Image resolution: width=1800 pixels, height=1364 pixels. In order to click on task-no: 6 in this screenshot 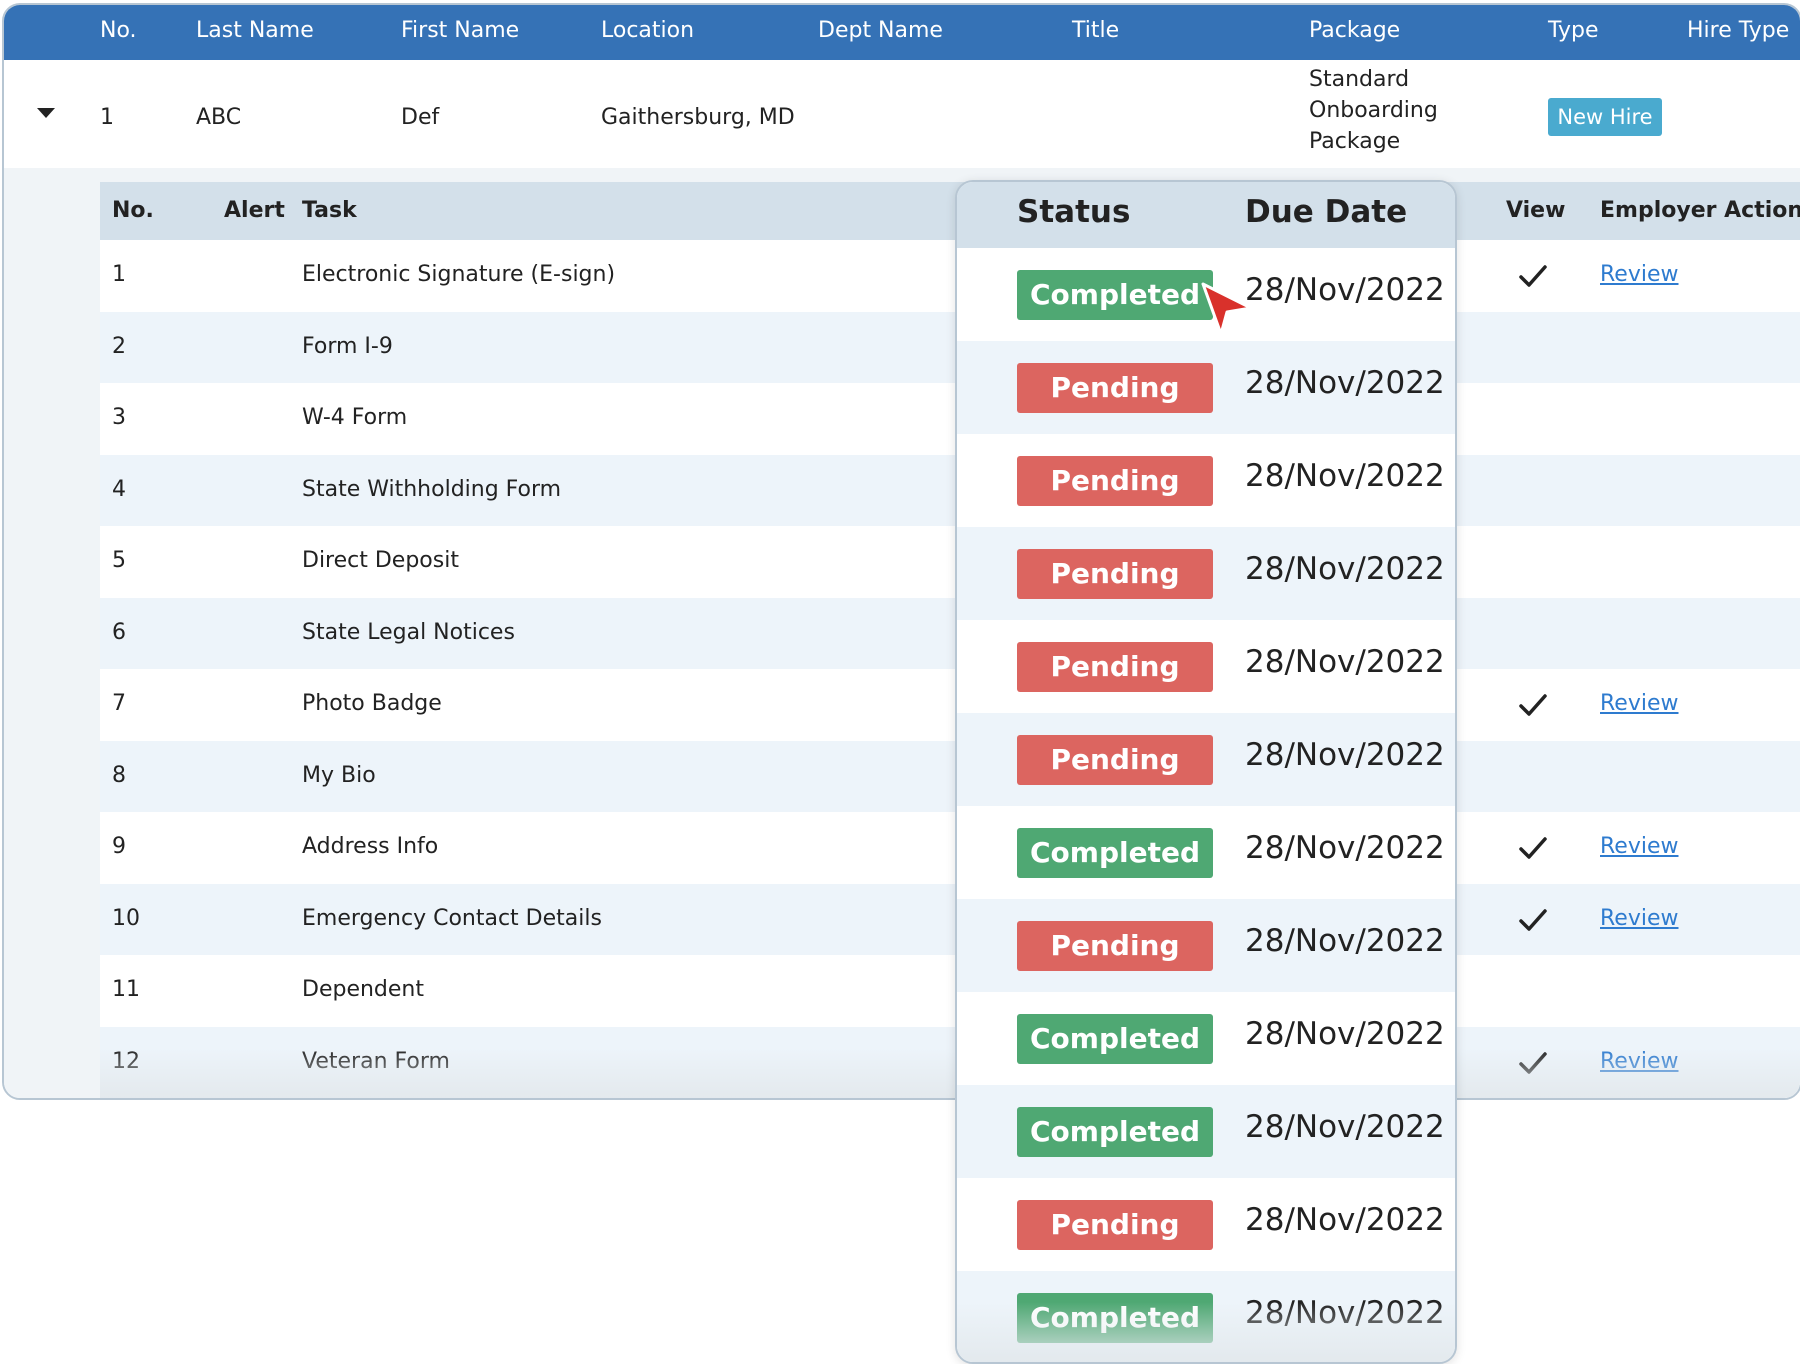, I will do `click(119, 632)`.